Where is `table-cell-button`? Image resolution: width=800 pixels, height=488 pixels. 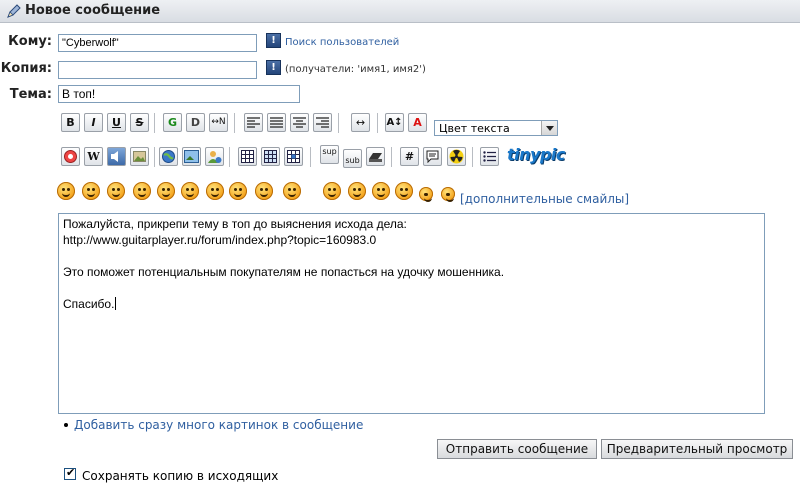 table-cell-button is located at coordinates (293, 156).